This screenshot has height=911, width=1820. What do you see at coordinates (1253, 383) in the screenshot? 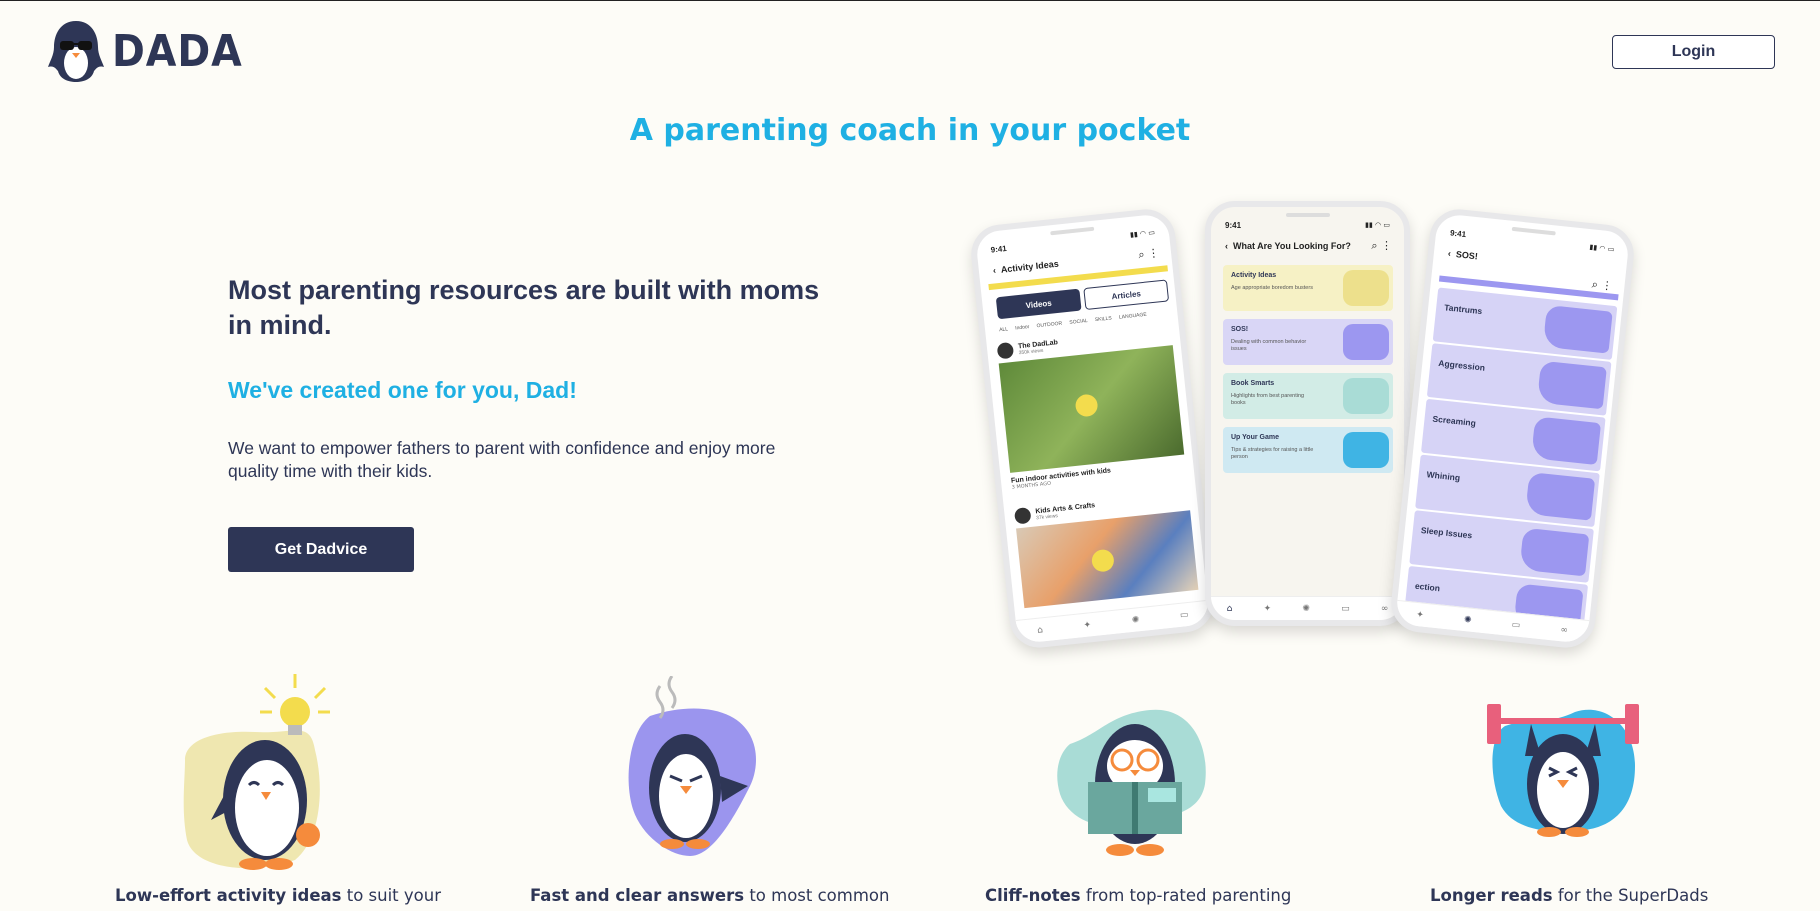
I see `card-title: Book Smarts` at bounding box center [1253, 383].